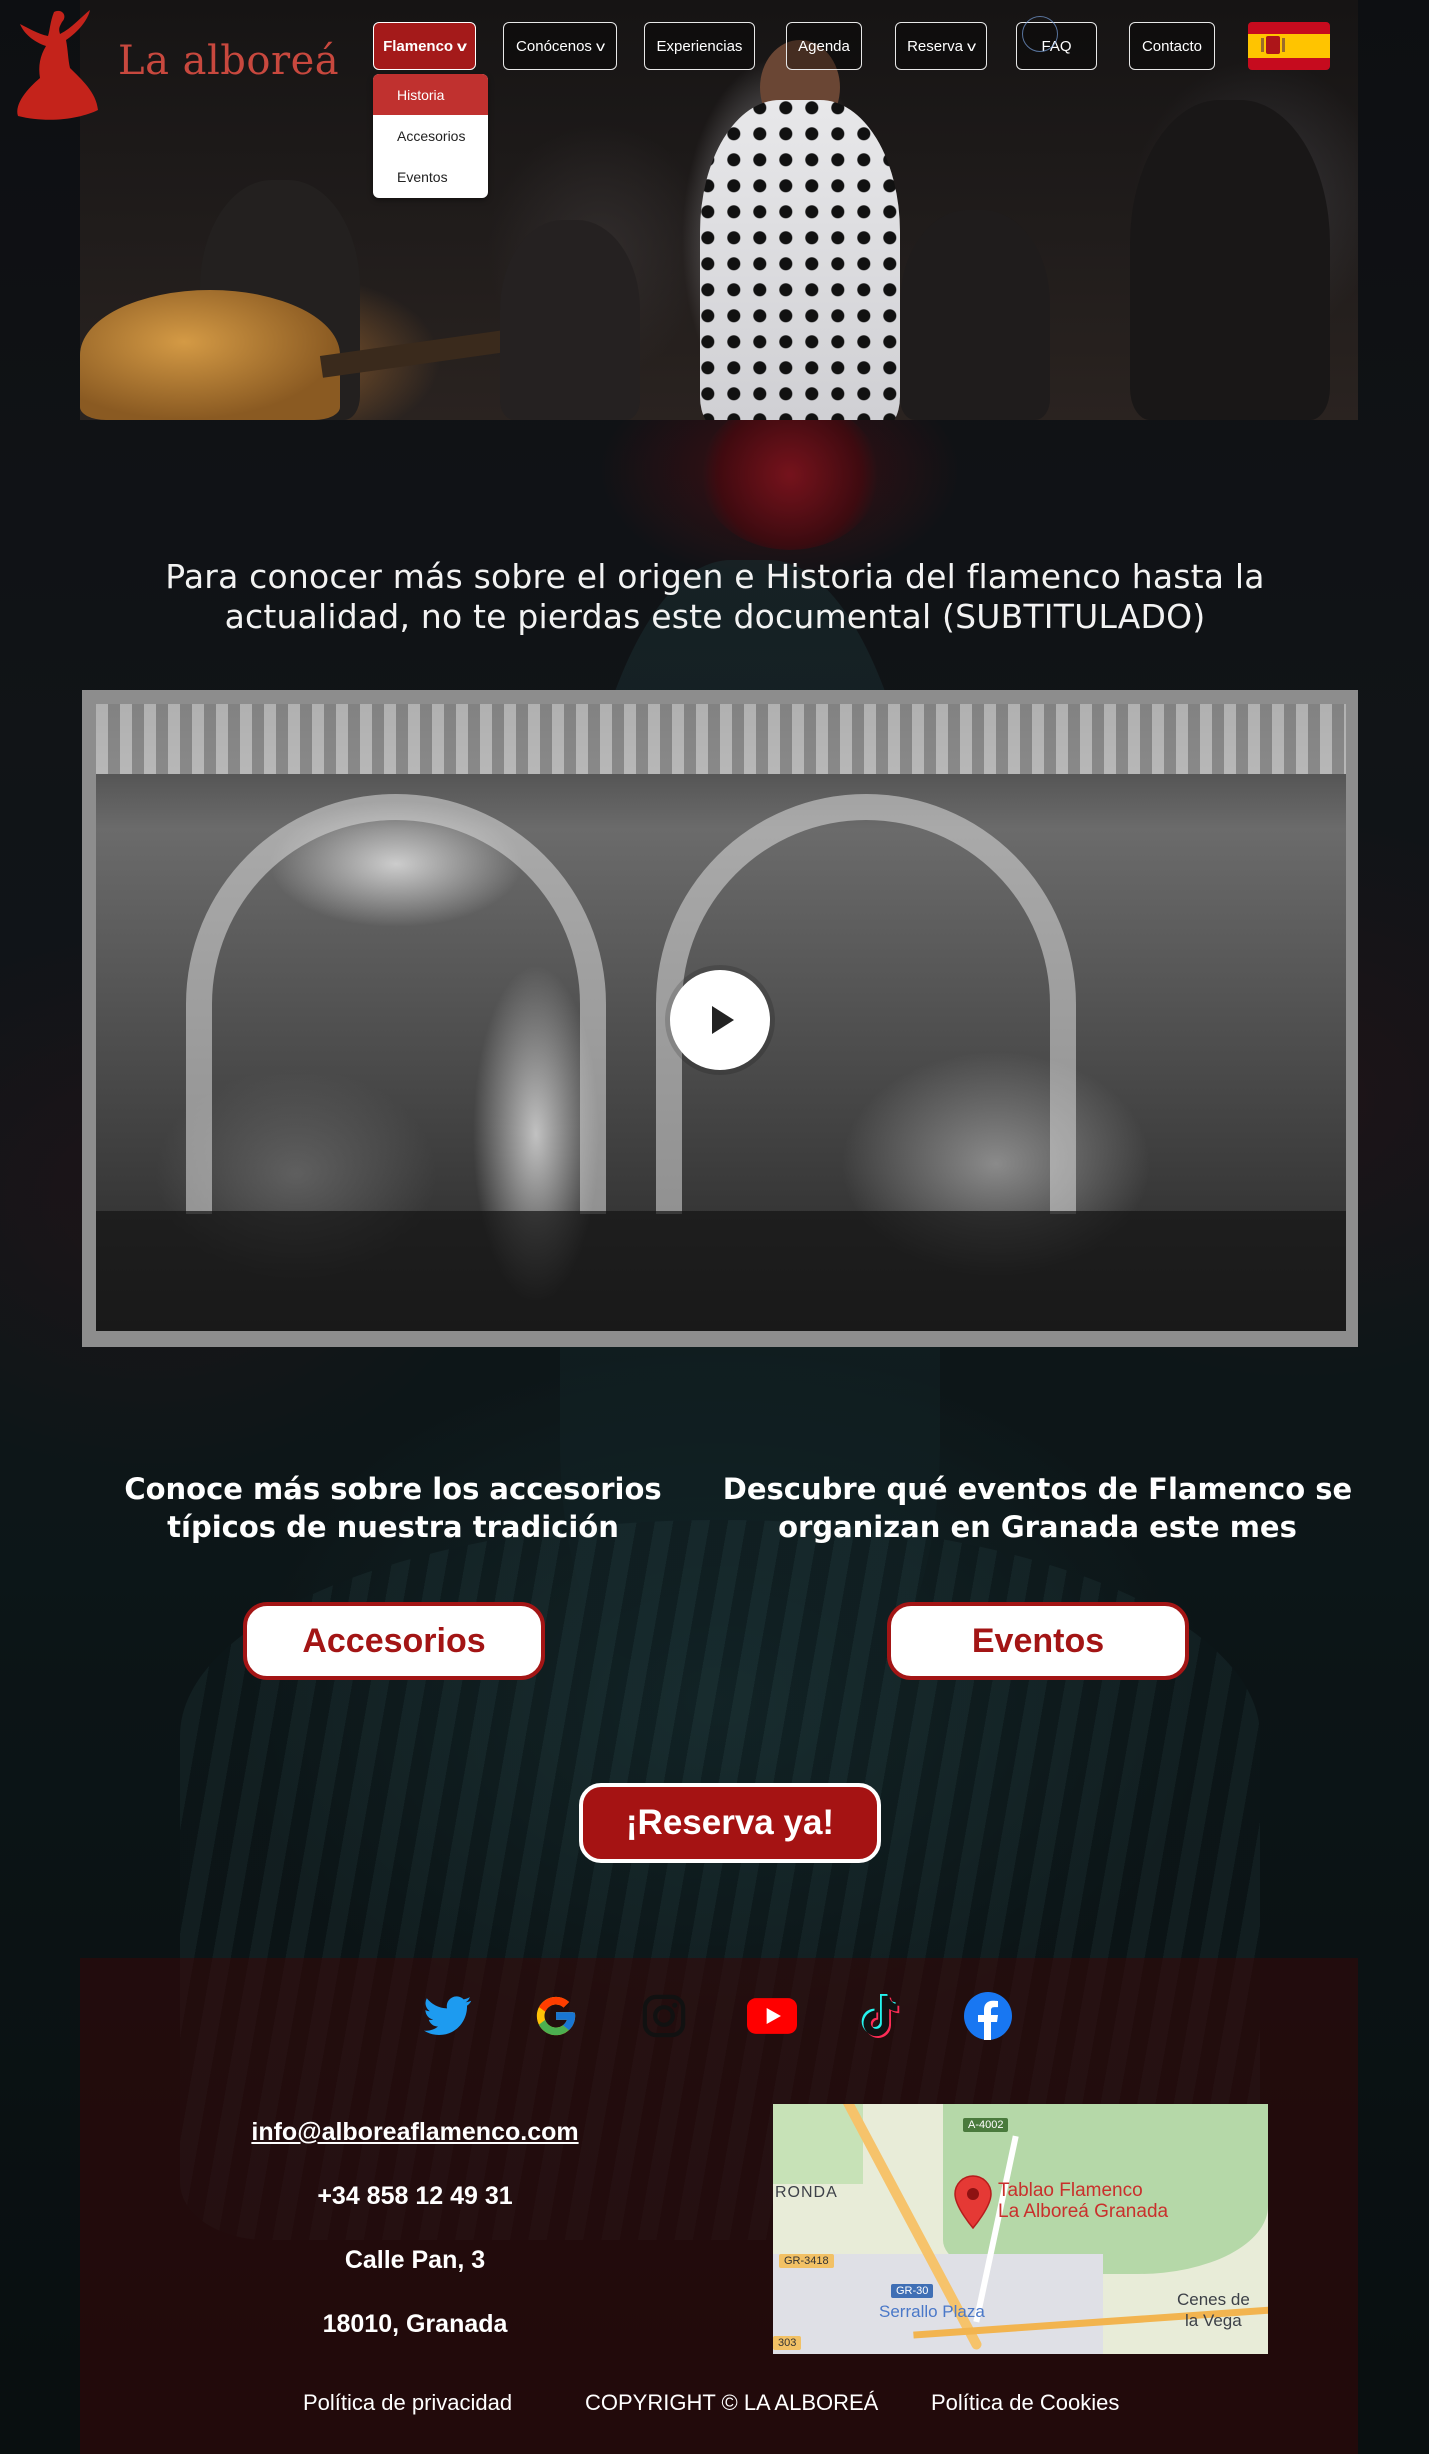 The height and width of the screenshot is (2454, 1429). What do you see at coordinates (210, 355) in the screenshot?
I see `hero-guitar` at bounding box center [210, 355].